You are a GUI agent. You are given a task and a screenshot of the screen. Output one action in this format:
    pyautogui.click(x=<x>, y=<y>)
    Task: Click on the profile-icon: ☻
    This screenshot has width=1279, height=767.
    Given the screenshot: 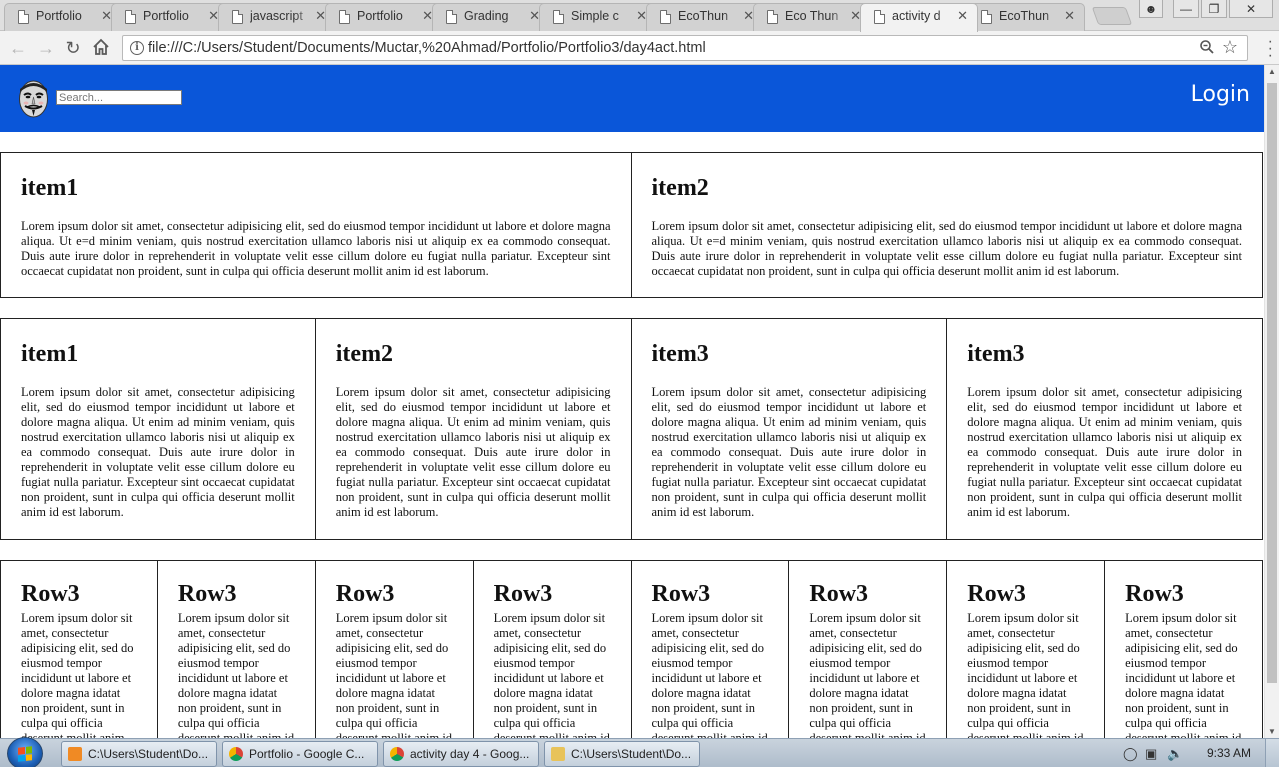 What is the action you would take?
    pyautogui.click(x=1151, y=9)
    